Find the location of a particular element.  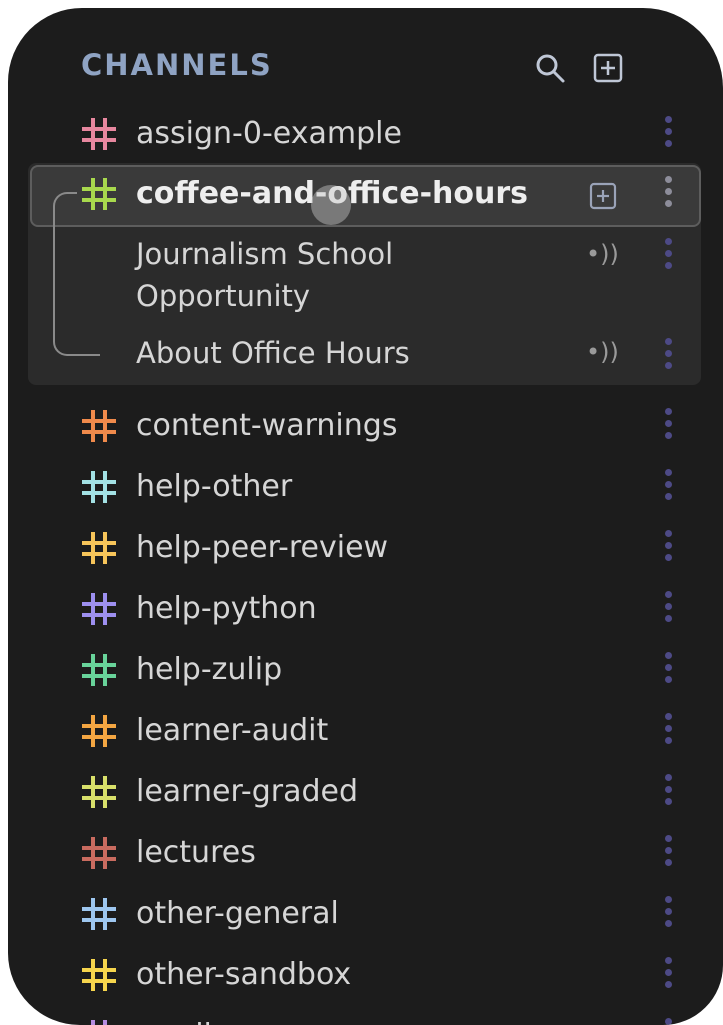

channel-row-learner-graded: learner-graded is located at coordinates (365, 792).